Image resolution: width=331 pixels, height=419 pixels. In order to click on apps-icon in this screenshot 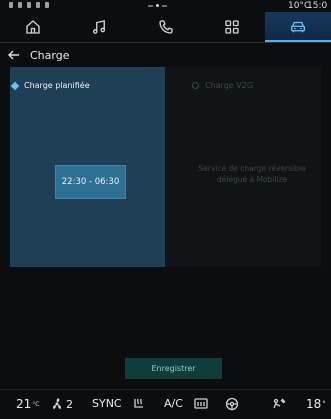, I will do `click(232, 27)`.